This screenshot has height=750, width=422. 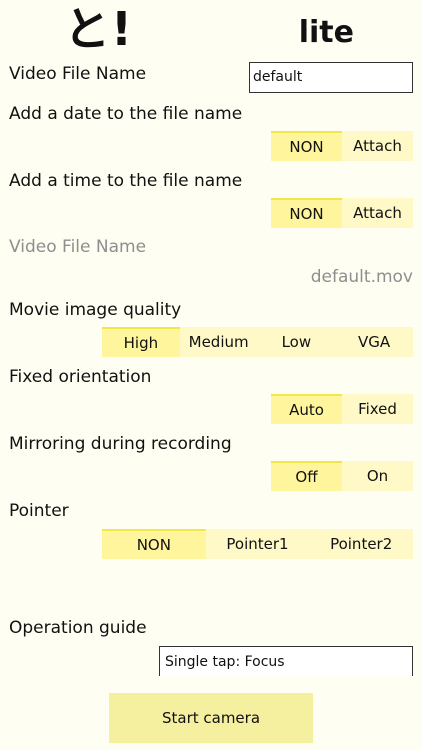 I want to click on time-option-attach: Attach, so click(x=377, y=213).